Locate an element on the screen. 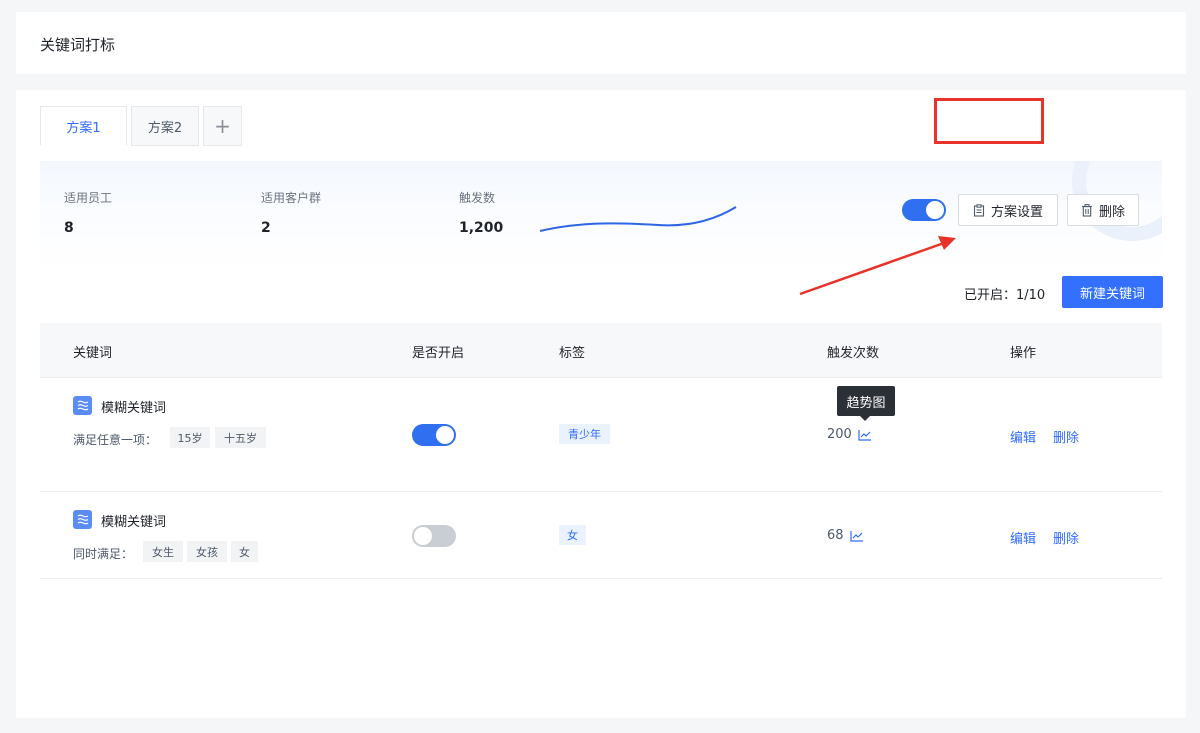  trend-tooltip: 趋势图 is located at coordinates (866, 403).